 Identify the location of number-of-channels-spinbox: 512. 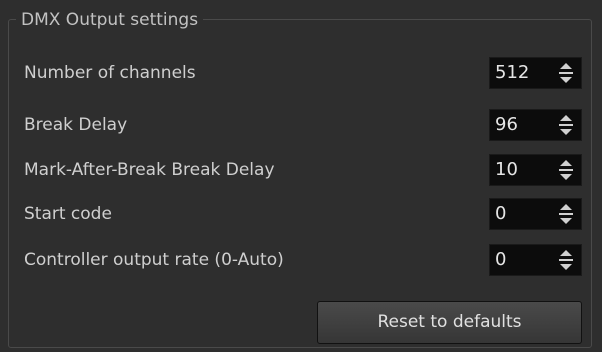
(535, 73).